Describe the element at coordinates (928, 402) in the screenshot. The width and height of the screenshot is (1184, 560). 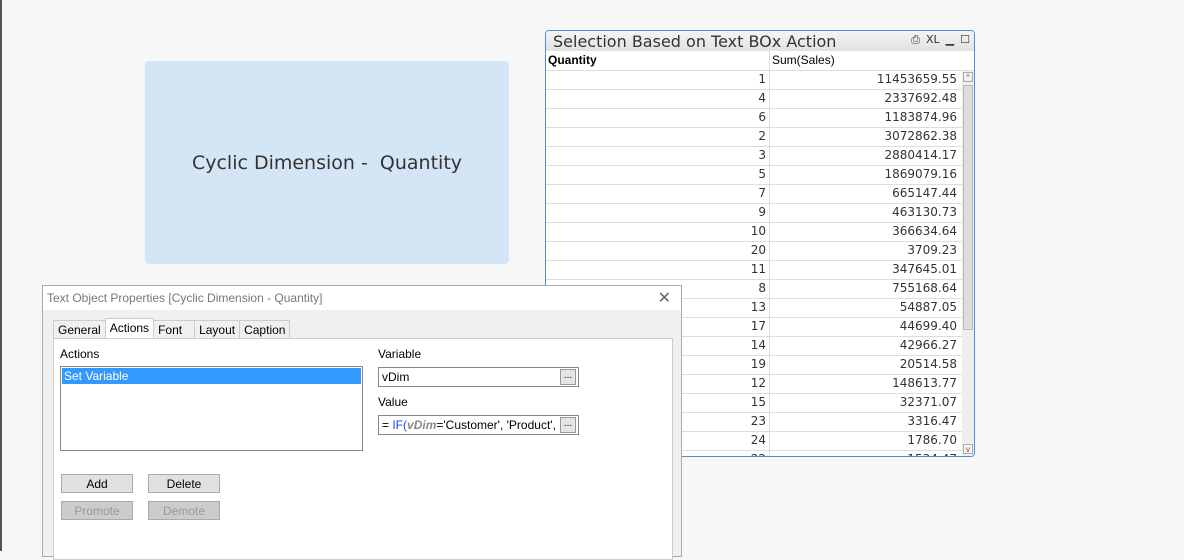
I see `sales-cell: 32371.07` at that location.